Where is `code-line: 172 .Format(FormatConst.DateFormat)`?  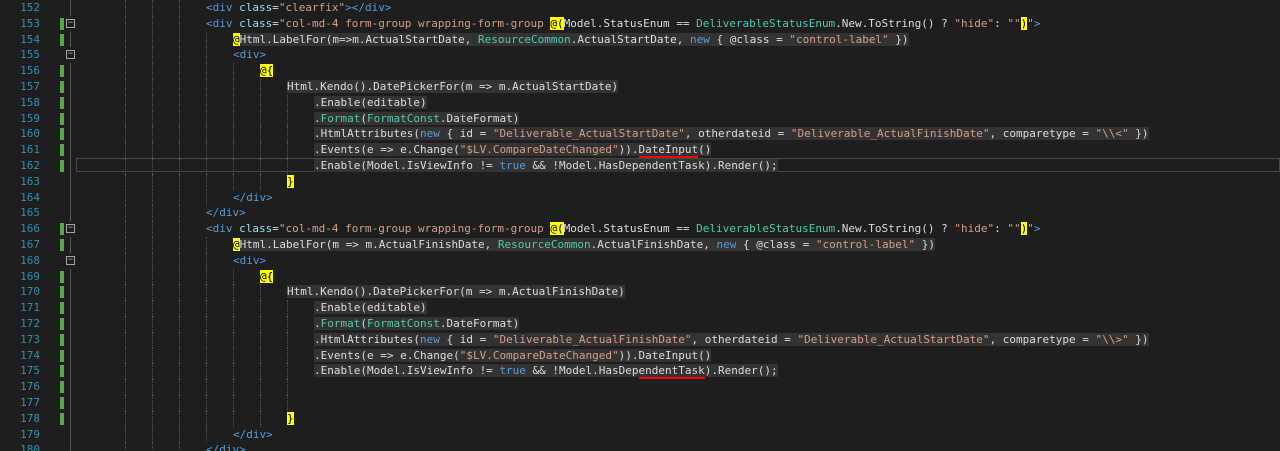 code-line: 172 .Format(FormatConst.DateFormat) is located at coordinates (640, 324).